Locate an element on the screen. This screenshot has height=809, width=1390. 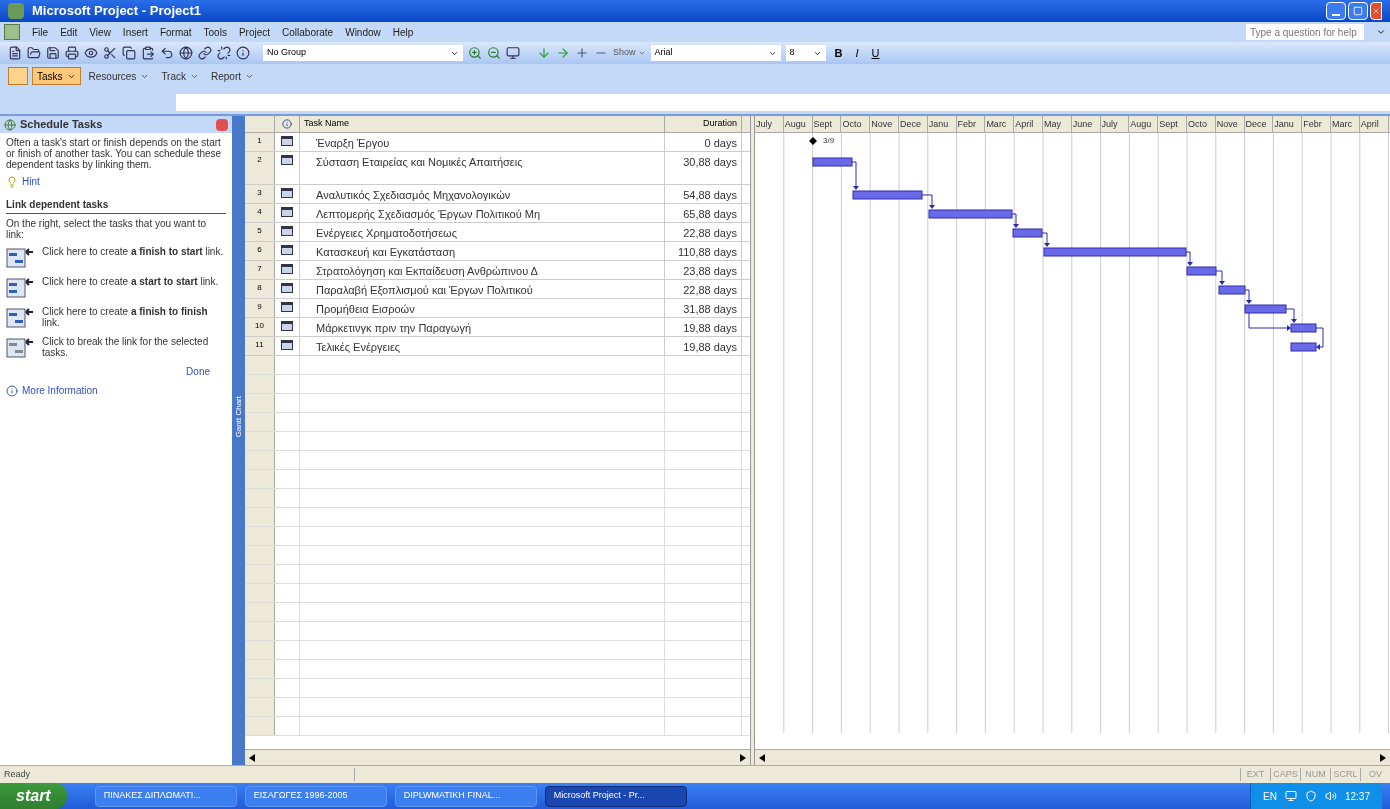
task-row: 3 Αναλυτικός Σχεδιασμός Μηχανολογικών 54,88 days is located at coordinates (497, 194).